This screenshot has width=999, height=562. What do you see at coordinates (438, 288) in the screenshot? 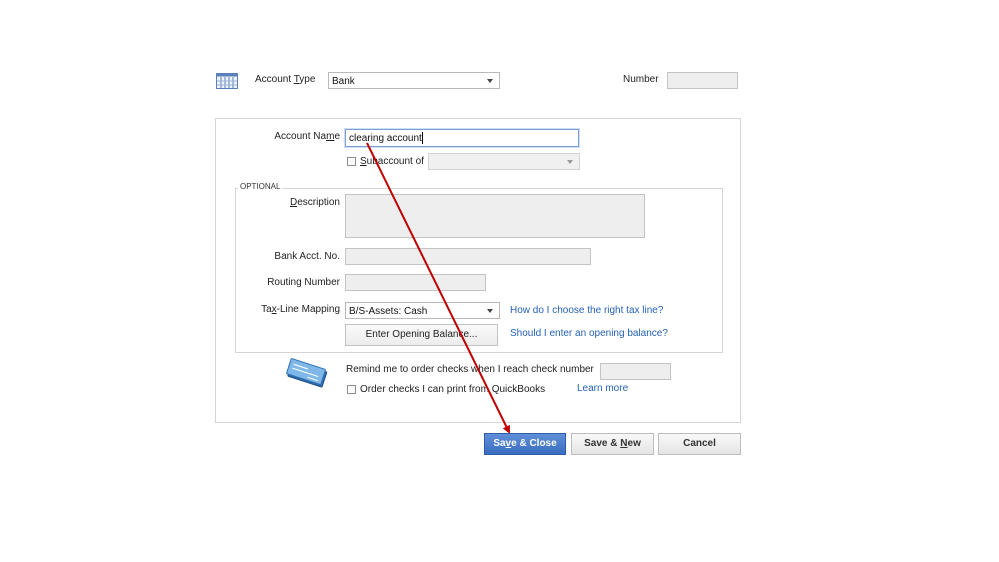
I see `annotation-arrow` at bounding box center [438, 288].